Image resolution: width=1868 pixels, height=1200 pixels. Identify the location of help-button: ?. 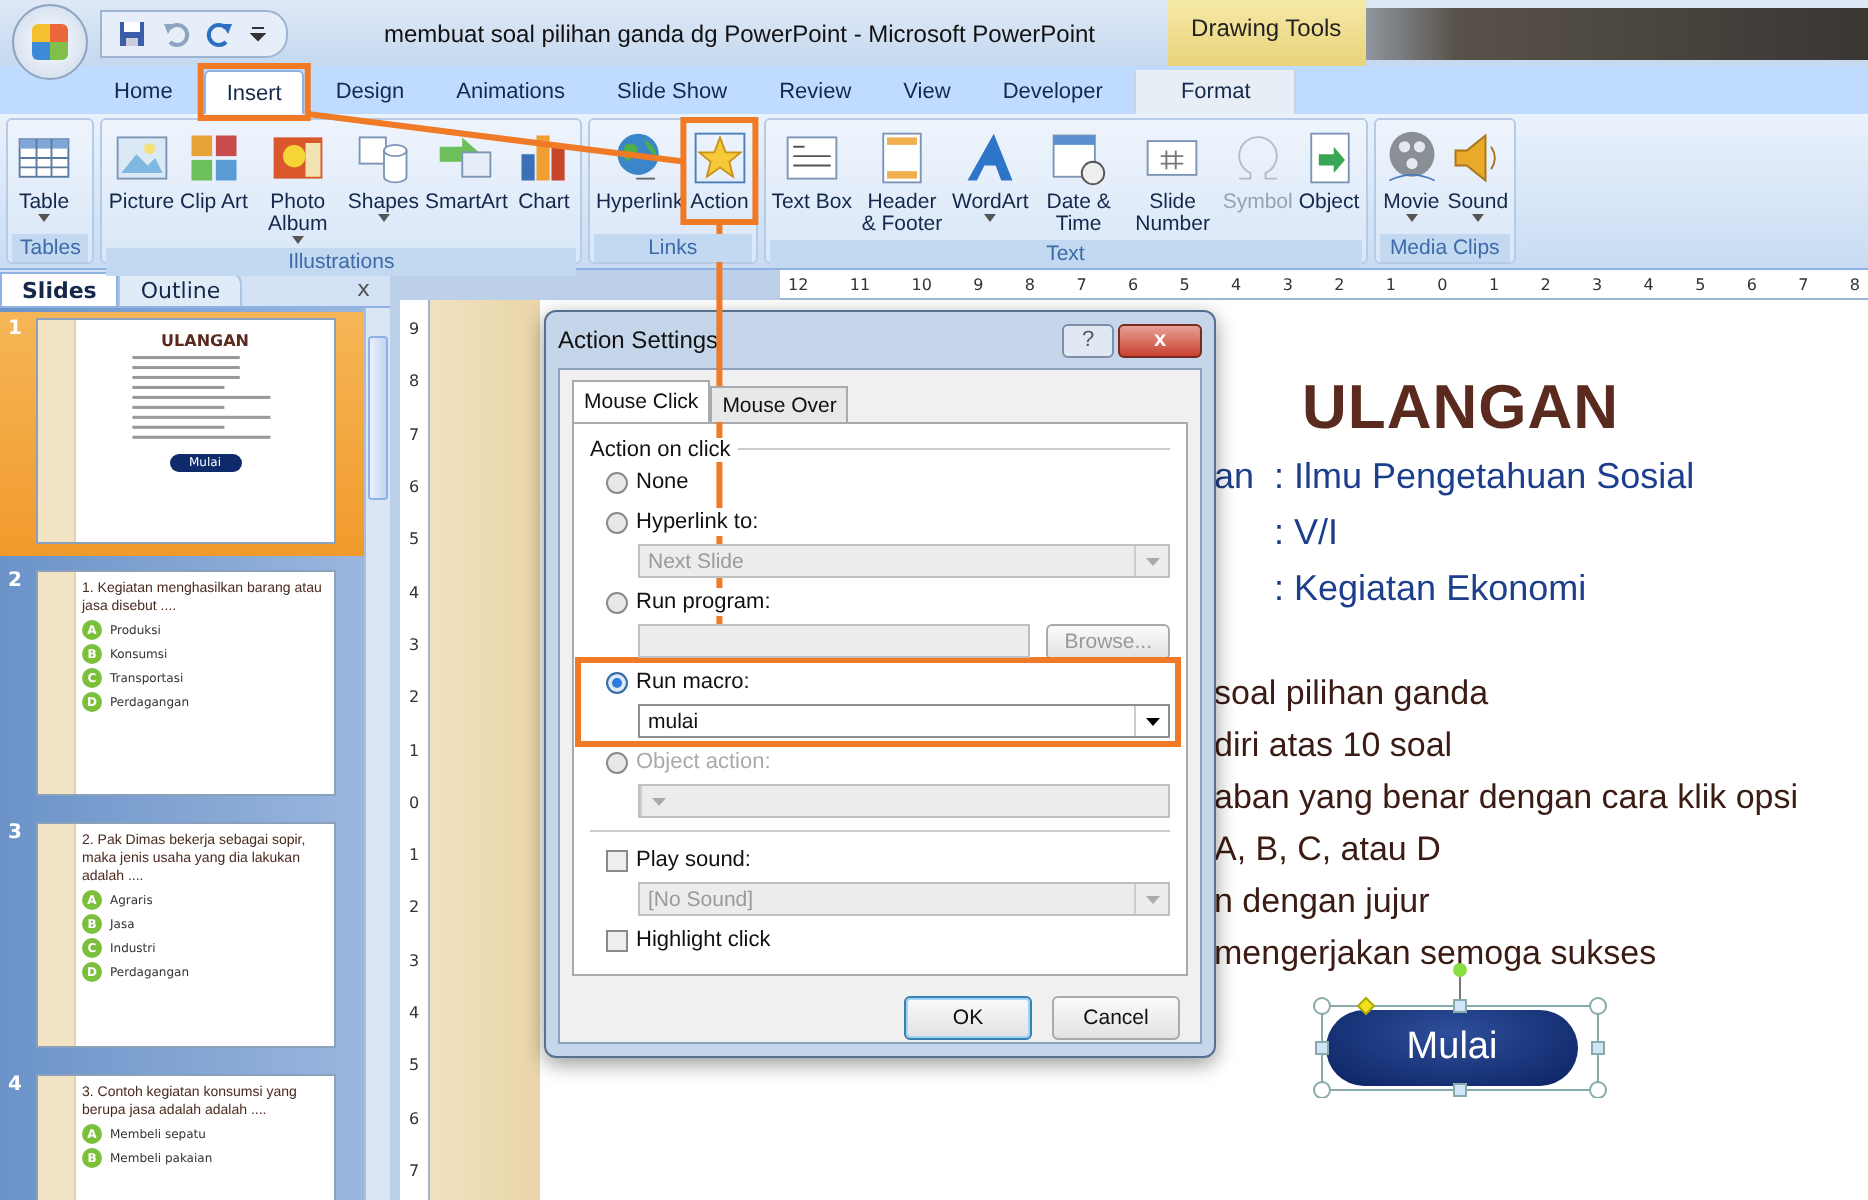
(1088, 340).